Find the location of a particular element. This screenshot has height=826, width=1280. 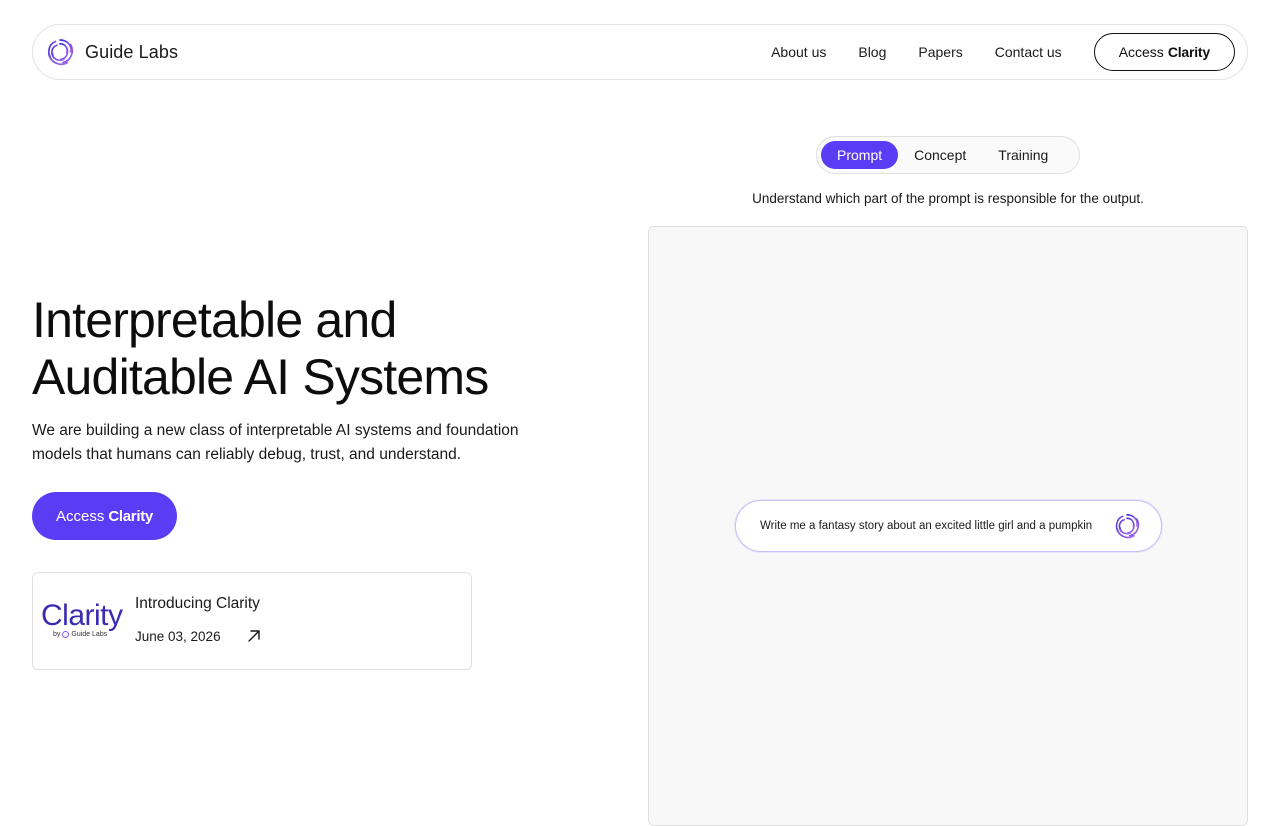

tab-prompt: Prompt is located at coordinates (860, 155).